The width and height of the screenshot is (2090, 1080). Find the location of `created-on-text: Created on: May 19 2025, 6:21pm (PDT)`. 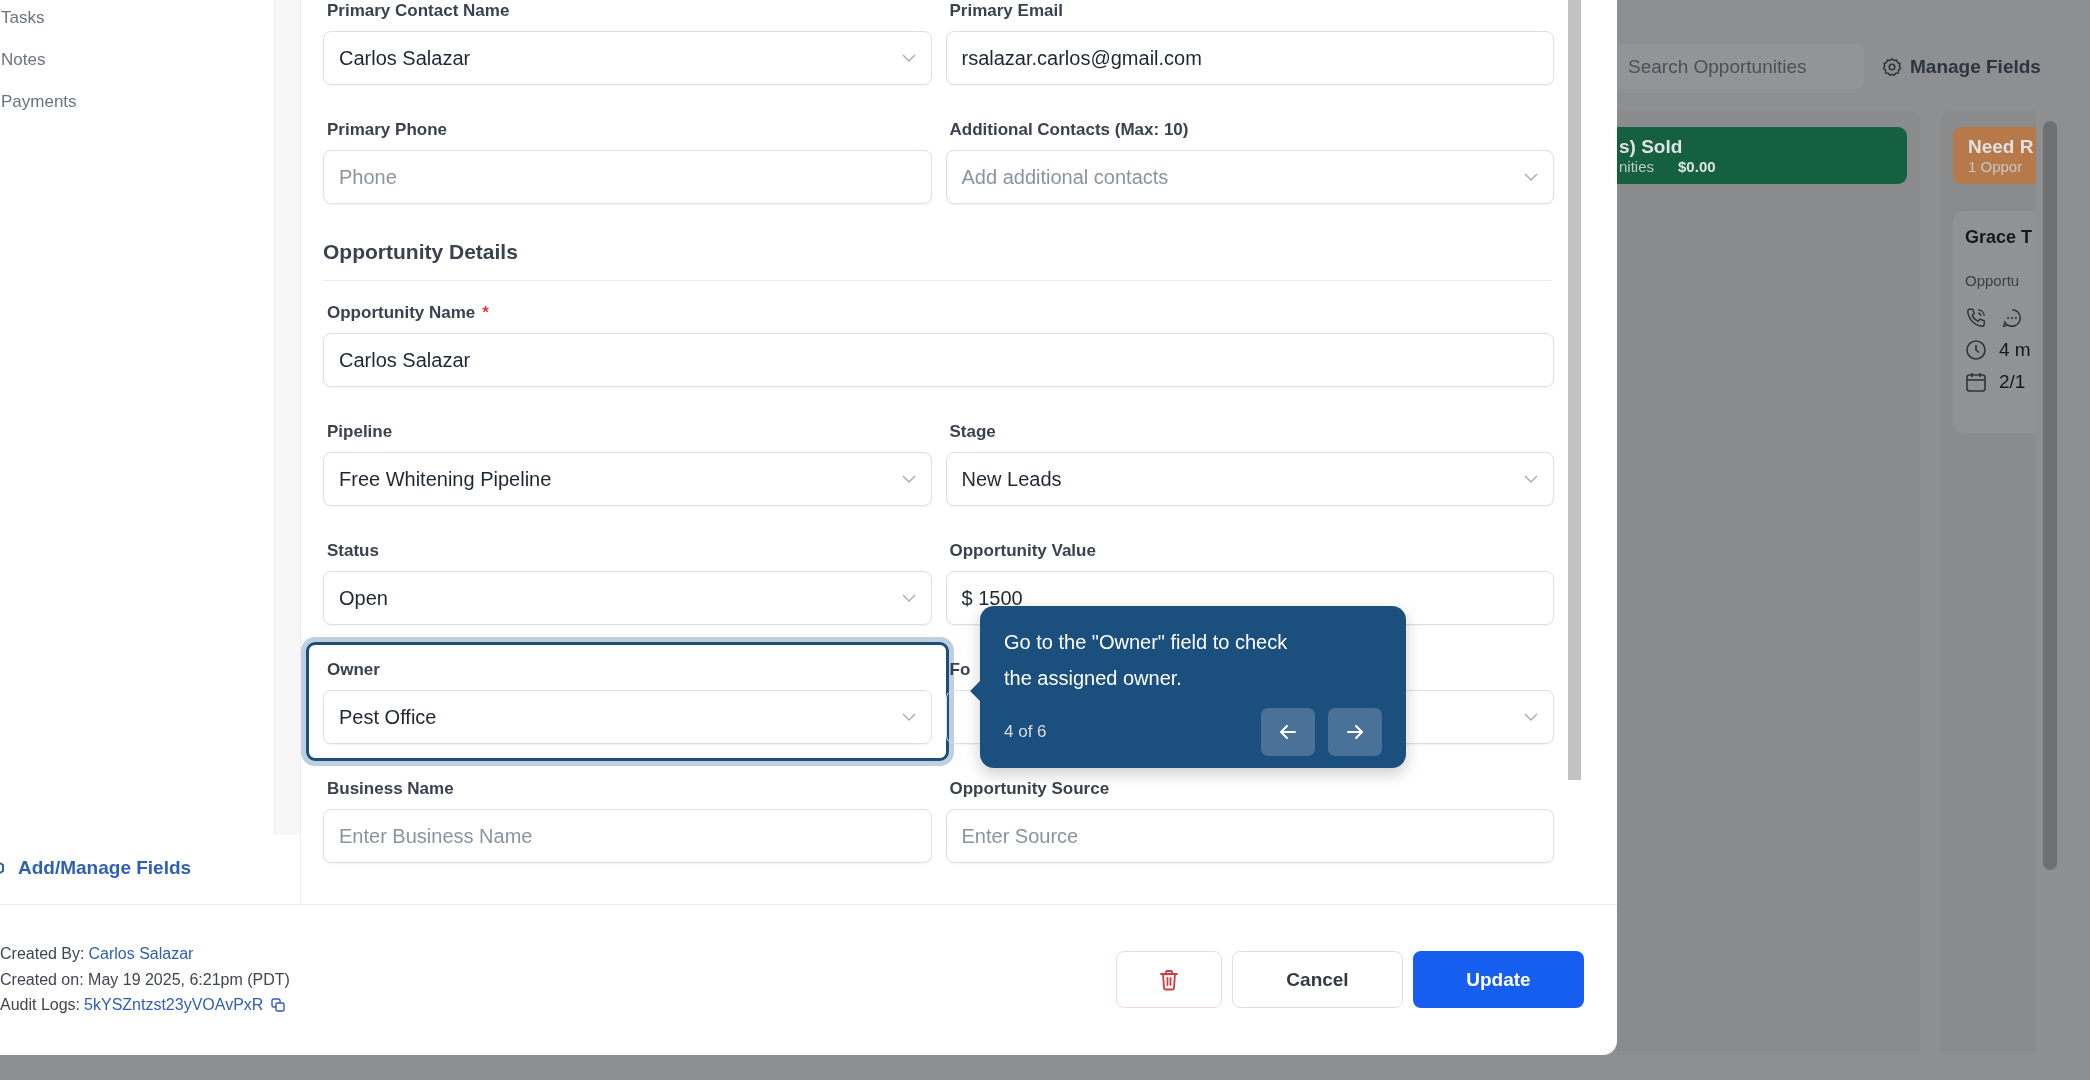

created-on-text: Created on: May 19 2025, 6:21pm (PDT) is located at coordinates (145, 979).